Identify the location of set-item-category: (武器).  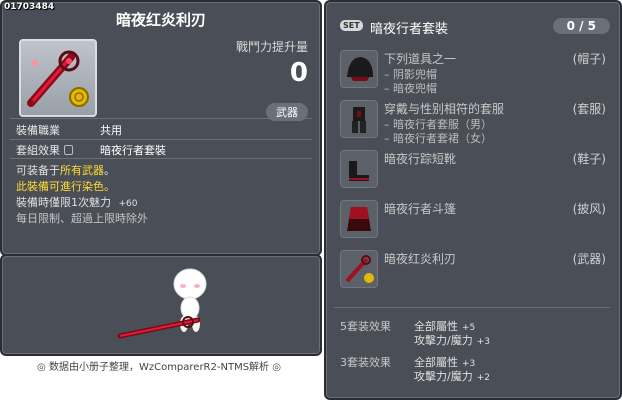
(589, 259).